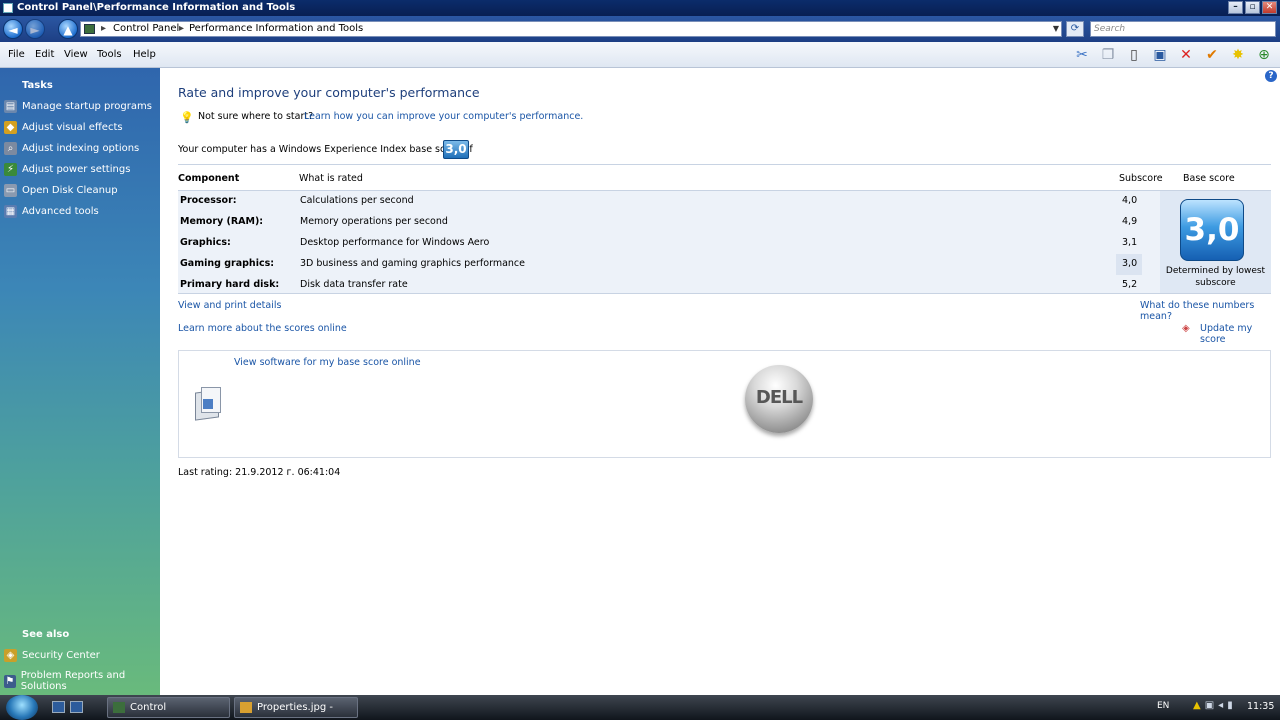  Describe the element at coordinates (331, 178) in the screenshot. I see `header-what-is-rated: What is rated` at that location.